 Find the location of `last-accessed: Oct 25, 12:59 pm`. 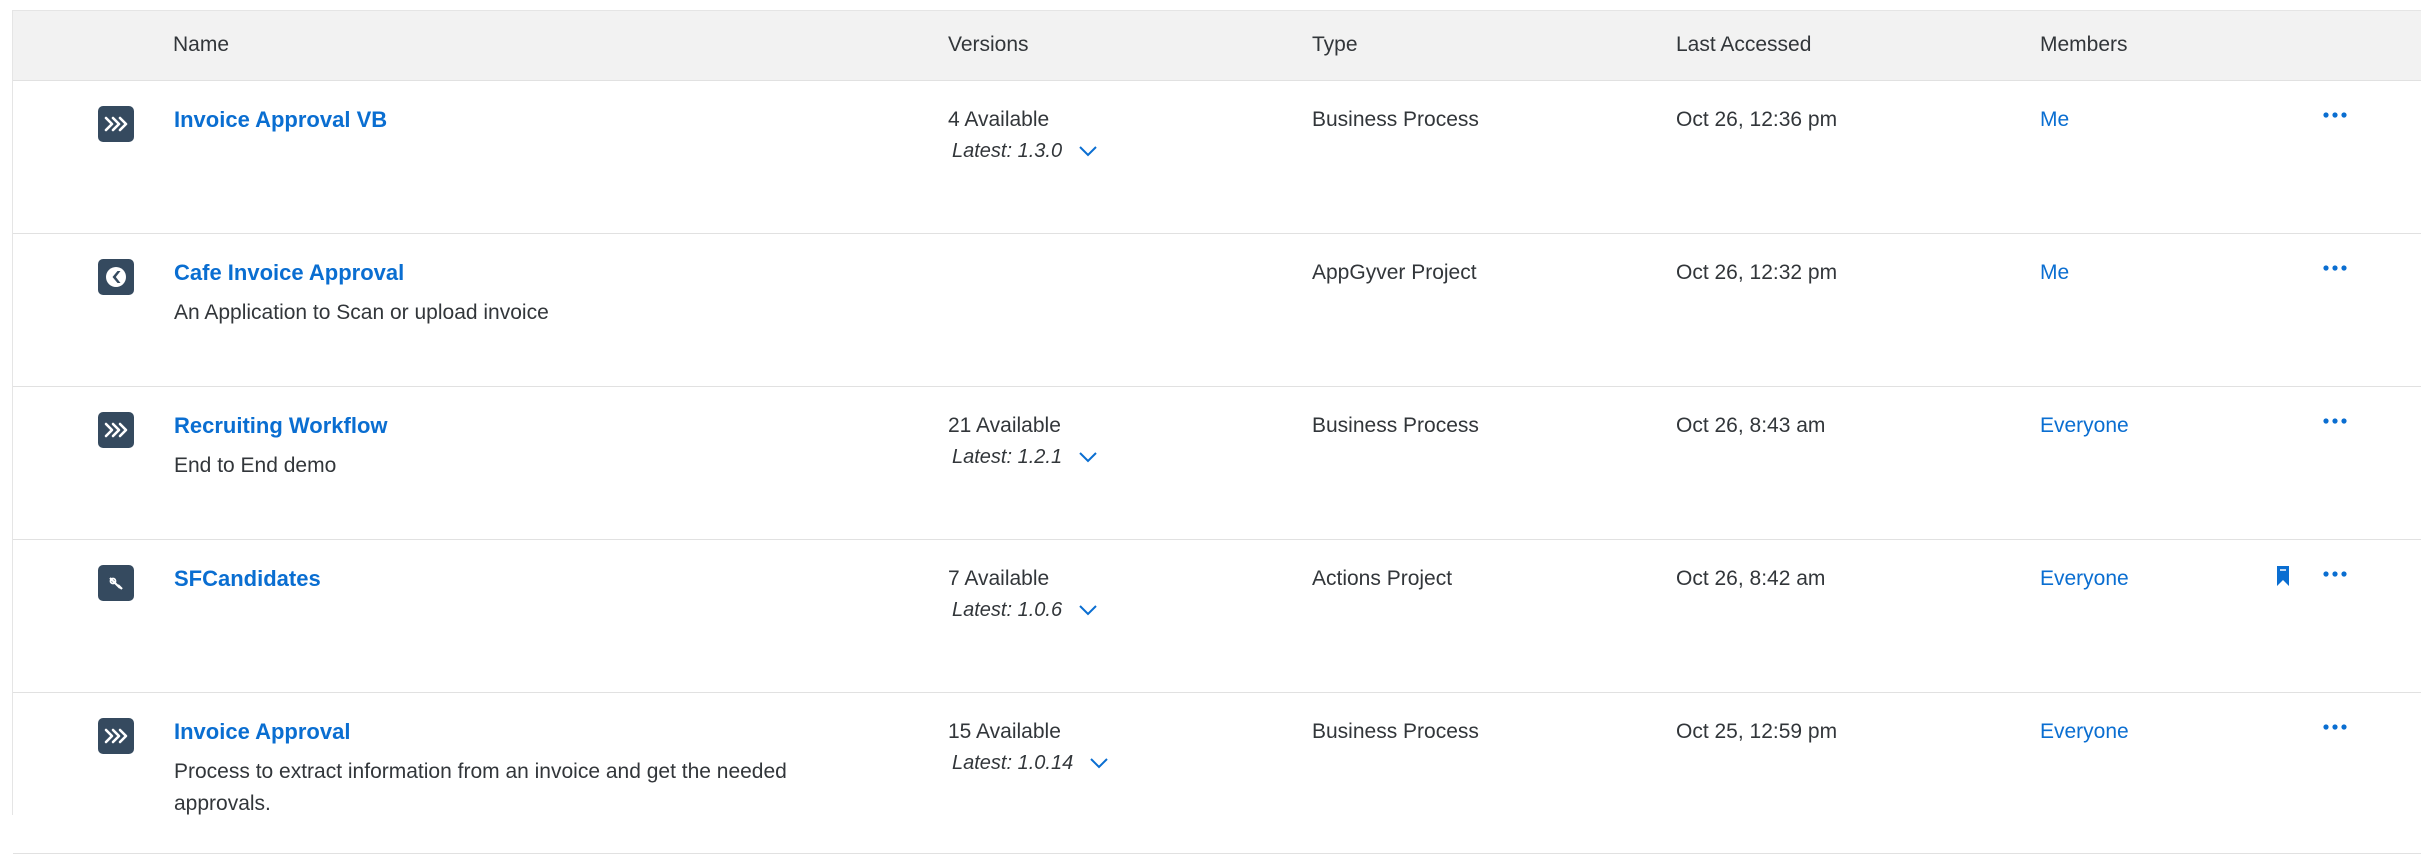

last-accessed: Oct 25, 12:59 pm is located at coordinates (1757, 731).